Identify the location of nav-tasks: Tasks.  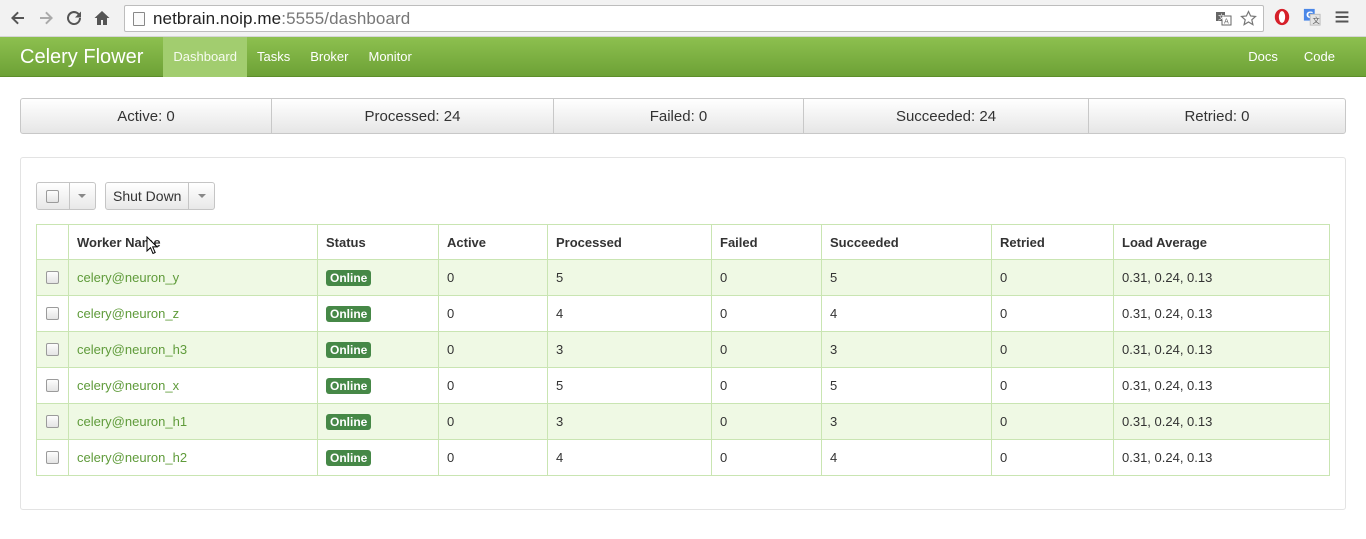
(273, 57).